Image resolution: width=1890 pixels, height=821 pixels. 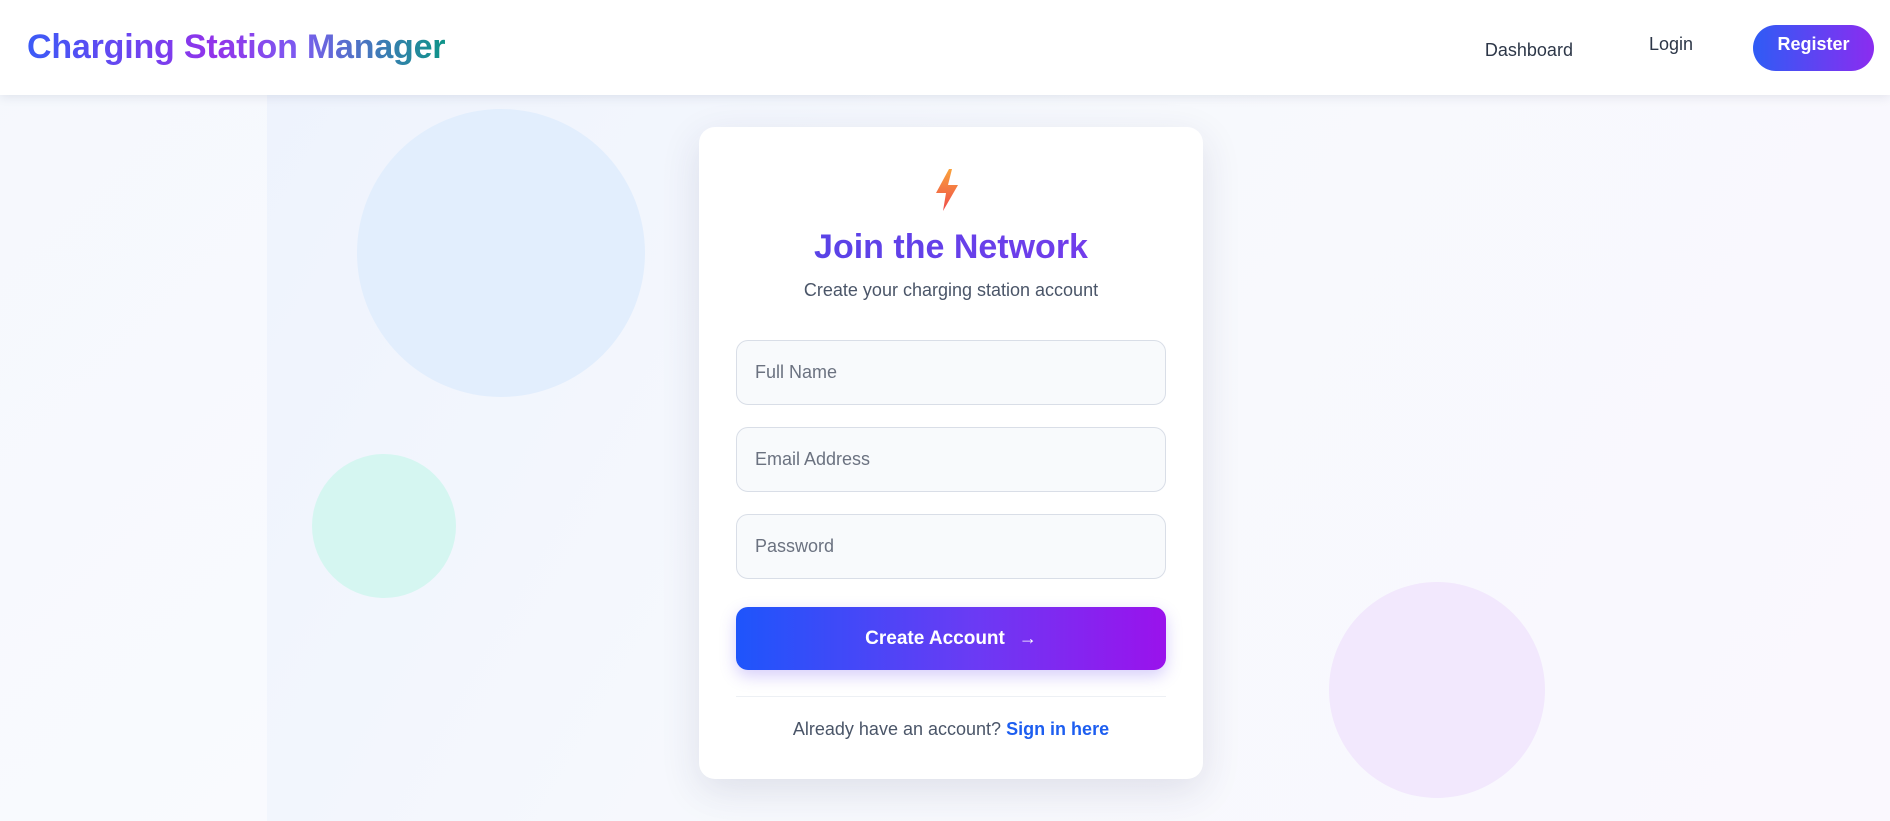 I want to click on decorative-circle-teal, so click(x=384, y=526).